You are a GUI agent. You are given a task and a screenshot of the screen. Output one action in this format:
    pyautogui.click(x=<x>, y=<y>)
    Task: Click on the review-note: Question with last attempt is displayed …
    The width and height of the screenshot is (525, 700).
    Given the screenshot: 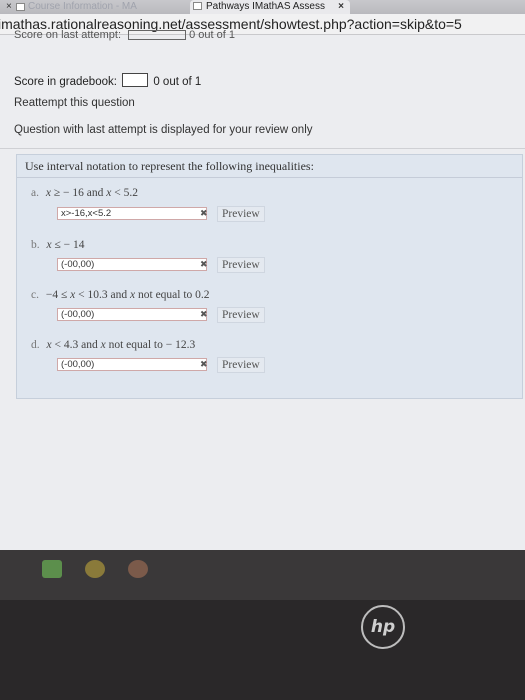 What is the action you would take?
    pyautogui.click(x=163, y=130)
    